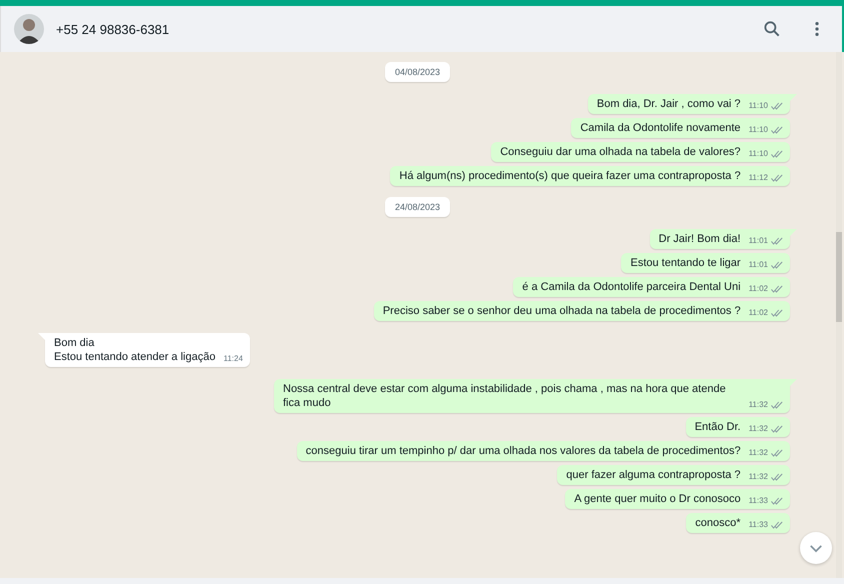  I want to click on menu-icon, so click(817, 29).